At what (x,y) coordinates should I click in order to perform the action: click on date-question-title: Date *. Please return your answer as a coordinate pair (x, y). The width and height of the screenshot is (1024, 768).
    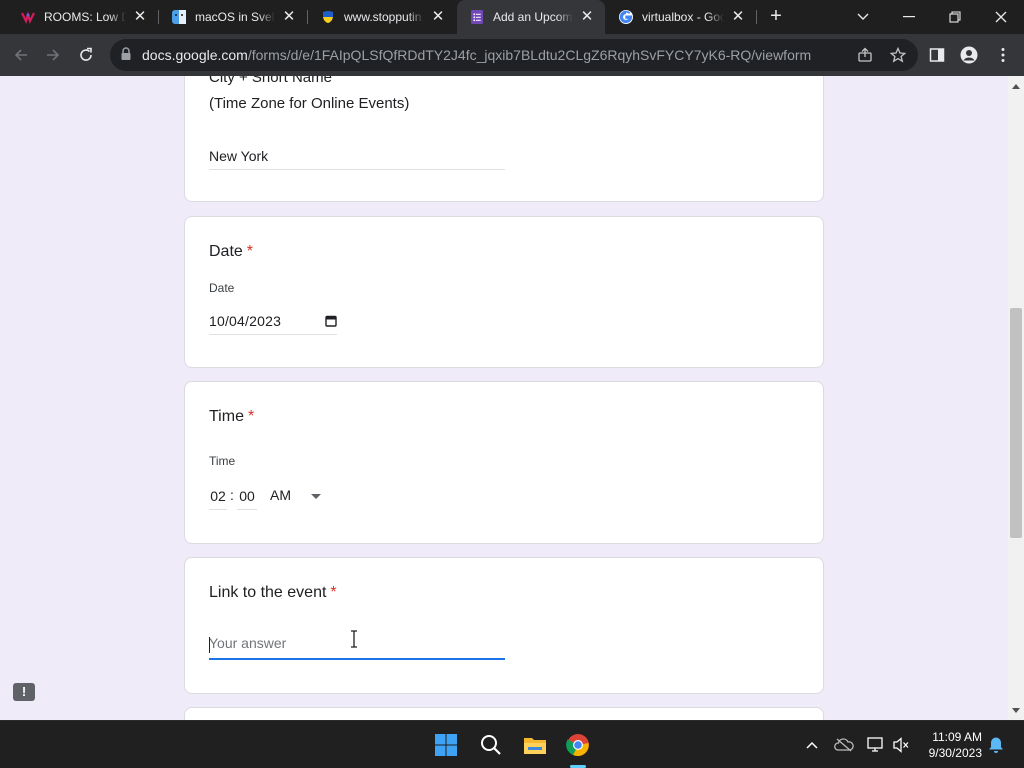
    Looking at the image, I should click on (231, 252).